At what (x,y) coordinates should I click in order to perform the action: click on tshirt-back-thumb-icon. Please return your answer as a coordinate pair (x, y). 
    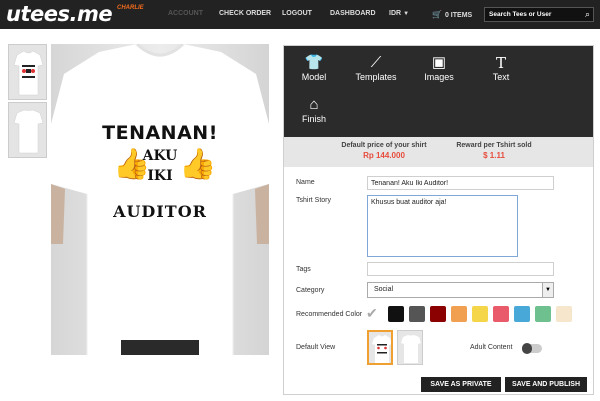
    Looking at the image, I should click on (27, 130).